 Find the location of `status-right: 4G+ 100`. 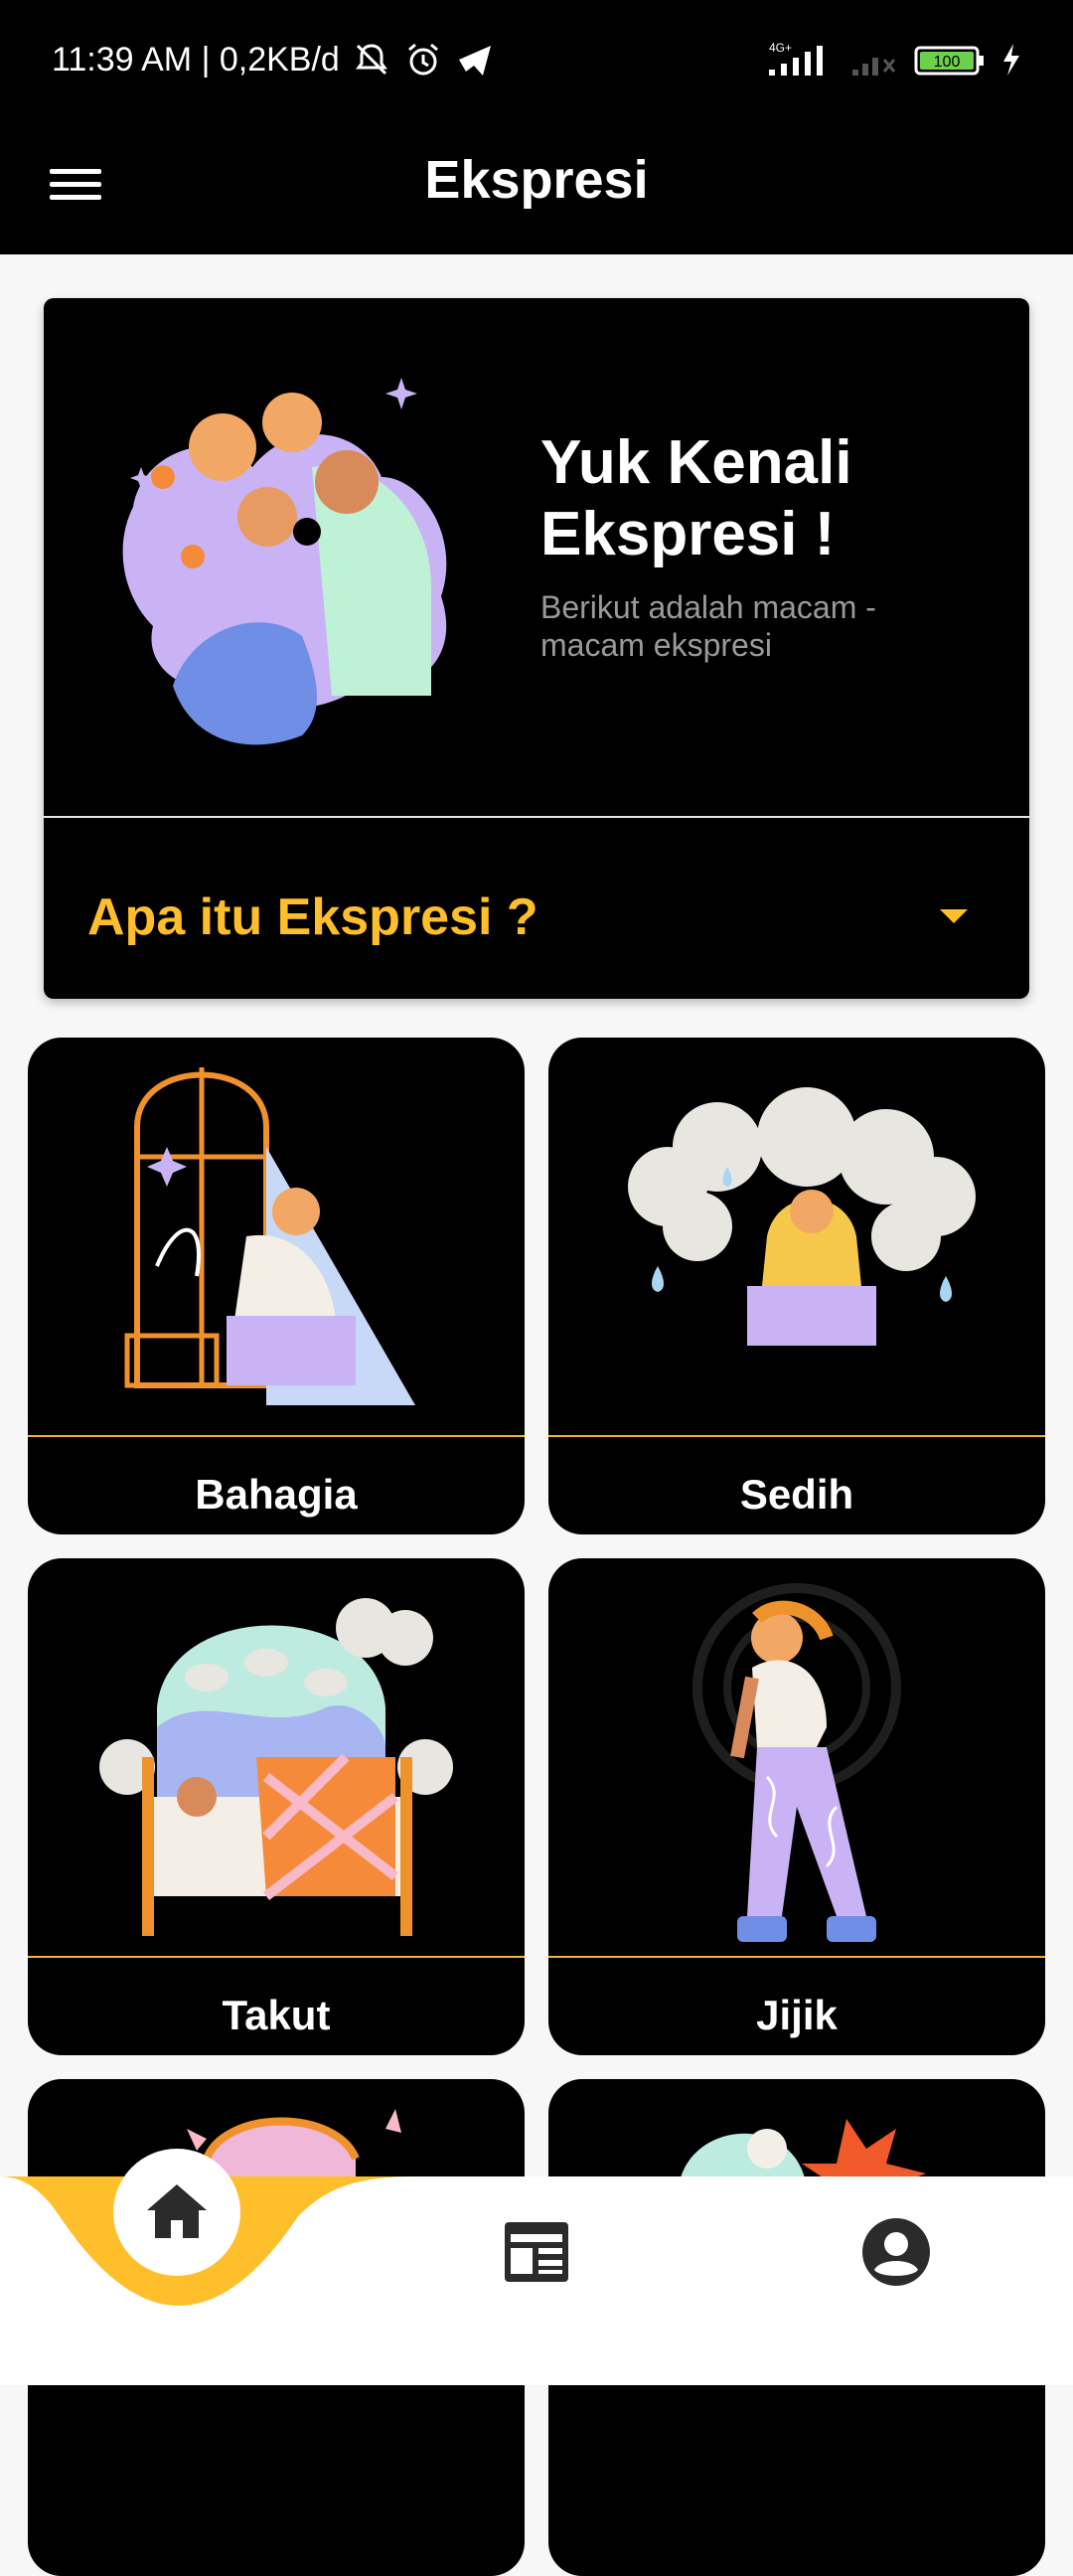

status-right: 4G+ 100 is located at coordinates (895, 60).